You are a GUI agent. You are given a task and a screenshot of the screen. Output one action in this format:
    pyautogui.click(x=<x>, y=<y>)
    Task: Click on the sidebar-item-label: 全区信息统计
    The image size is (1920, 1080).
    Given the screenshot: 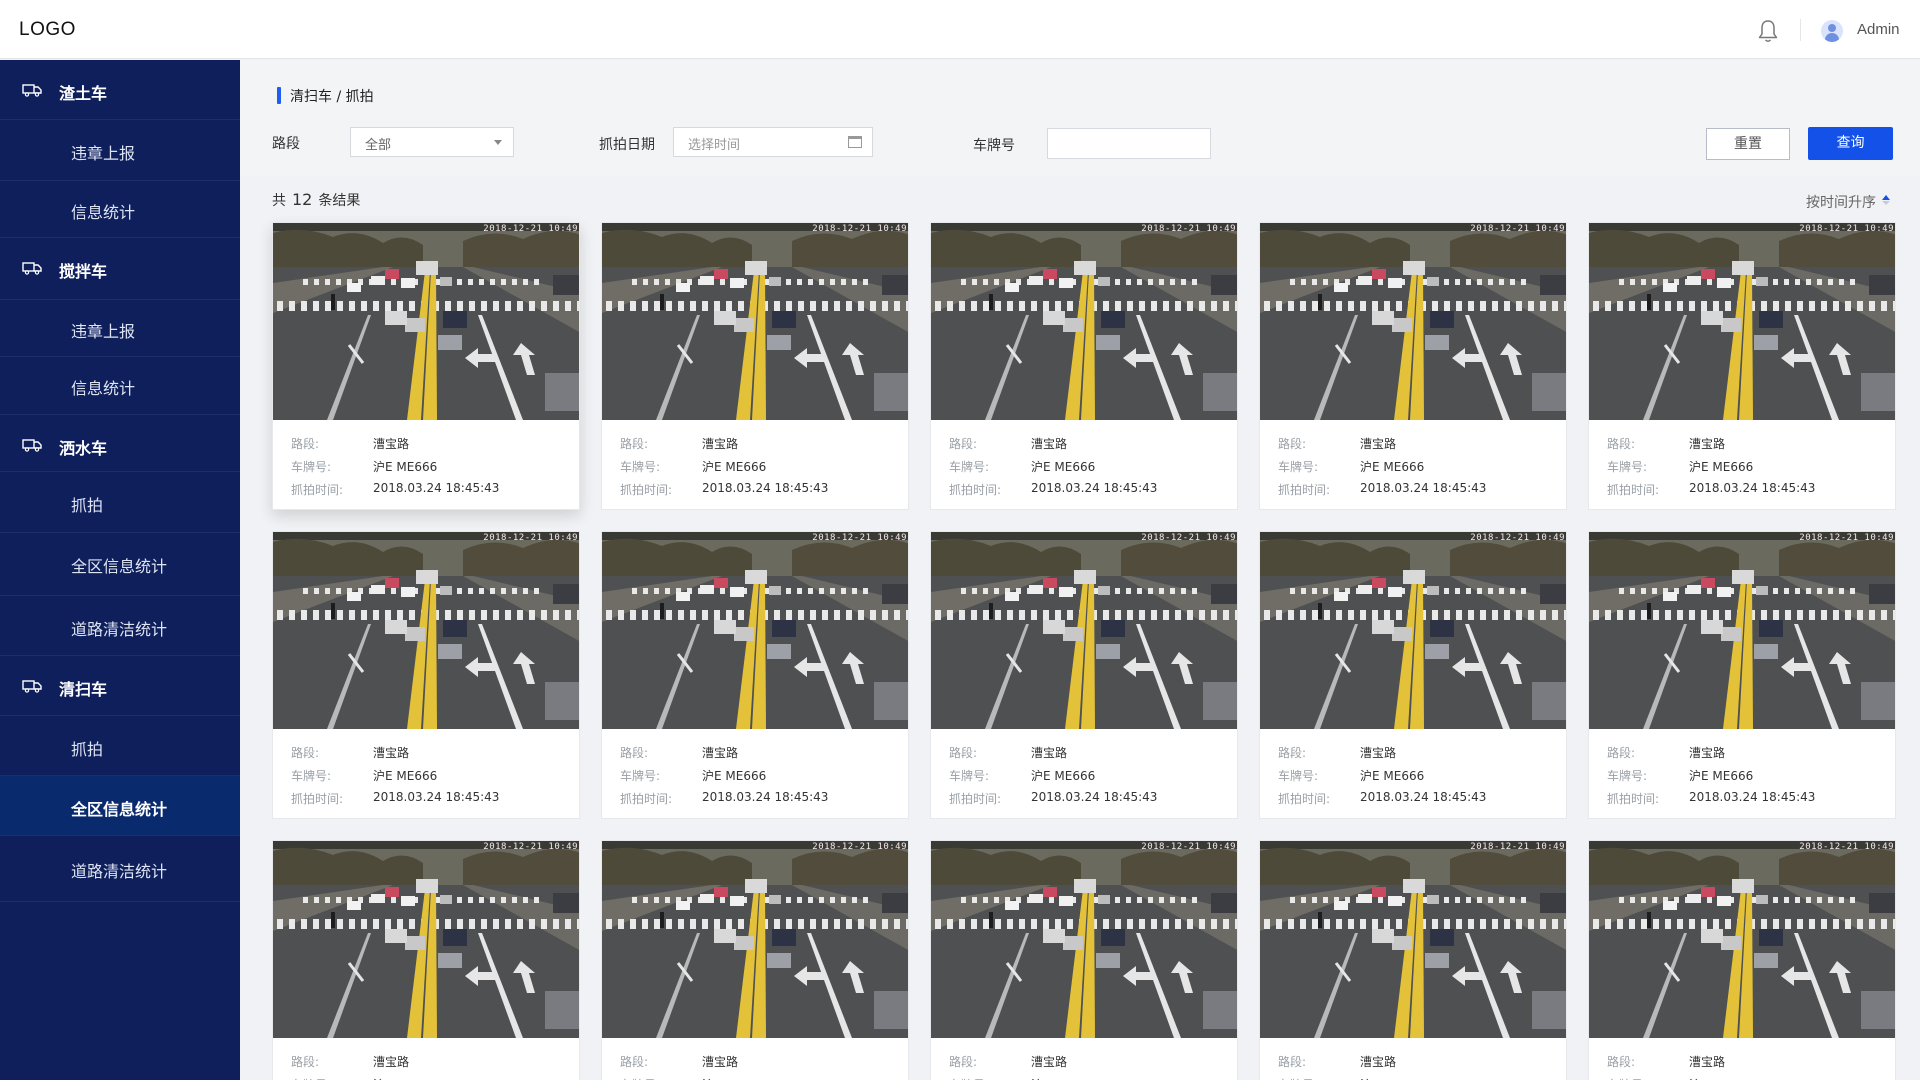 What is the action you would take?
    pyautogui.click(x=119, y=566)
    